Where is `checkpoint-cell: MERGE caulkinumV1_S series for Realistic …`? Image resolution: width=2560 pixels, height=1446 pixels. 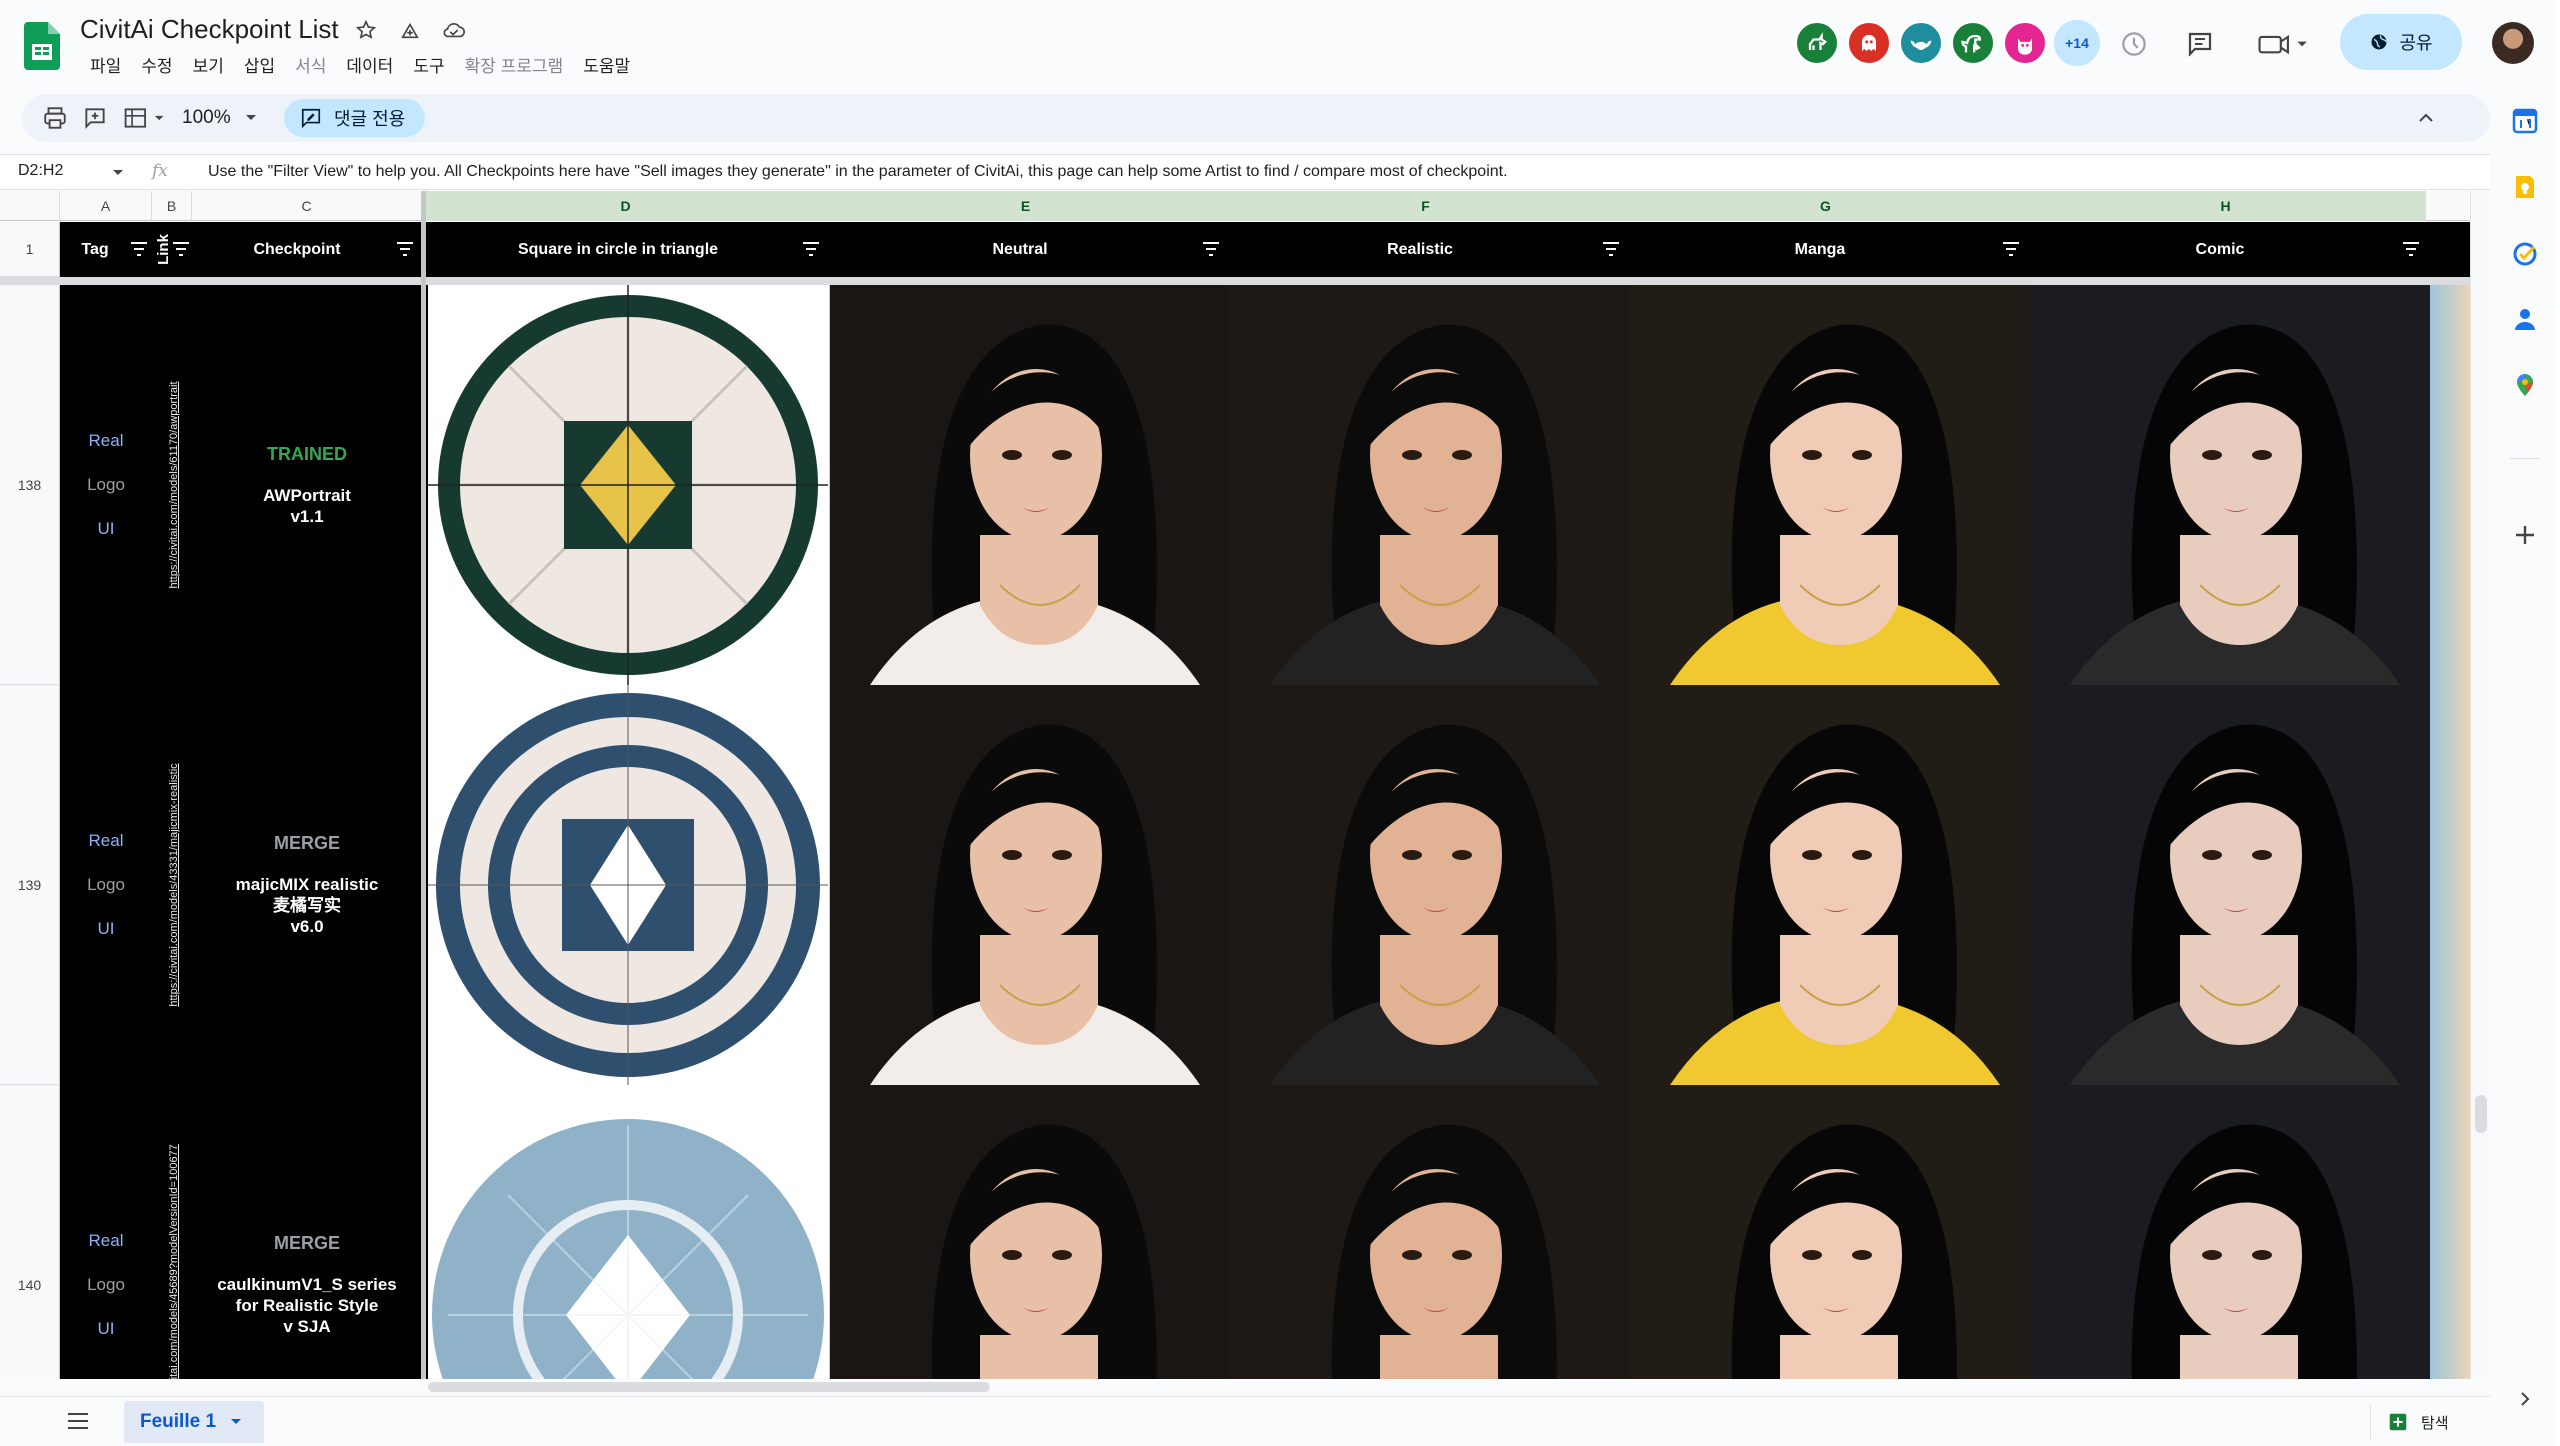 checkpoint-cell: MERGE caulkinumV1_S series for Realistic … is located at coordinates (307, 1232).